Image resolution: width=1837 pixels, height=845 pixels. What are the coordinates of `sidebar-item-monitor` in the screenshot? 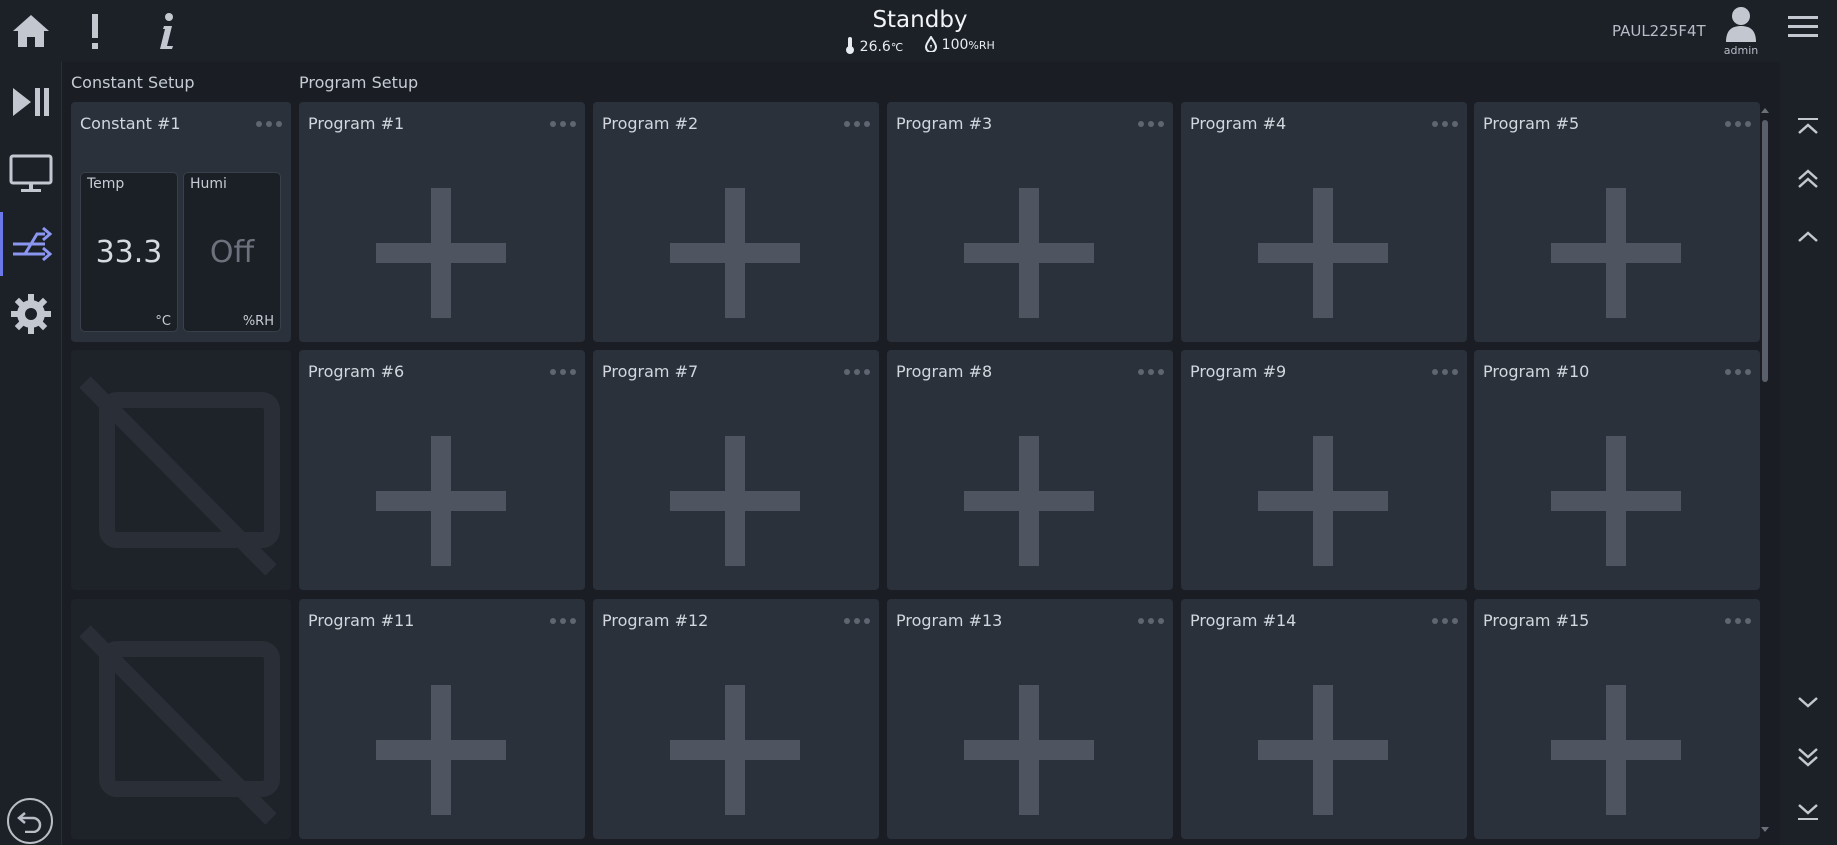 It's located at (31, 174).